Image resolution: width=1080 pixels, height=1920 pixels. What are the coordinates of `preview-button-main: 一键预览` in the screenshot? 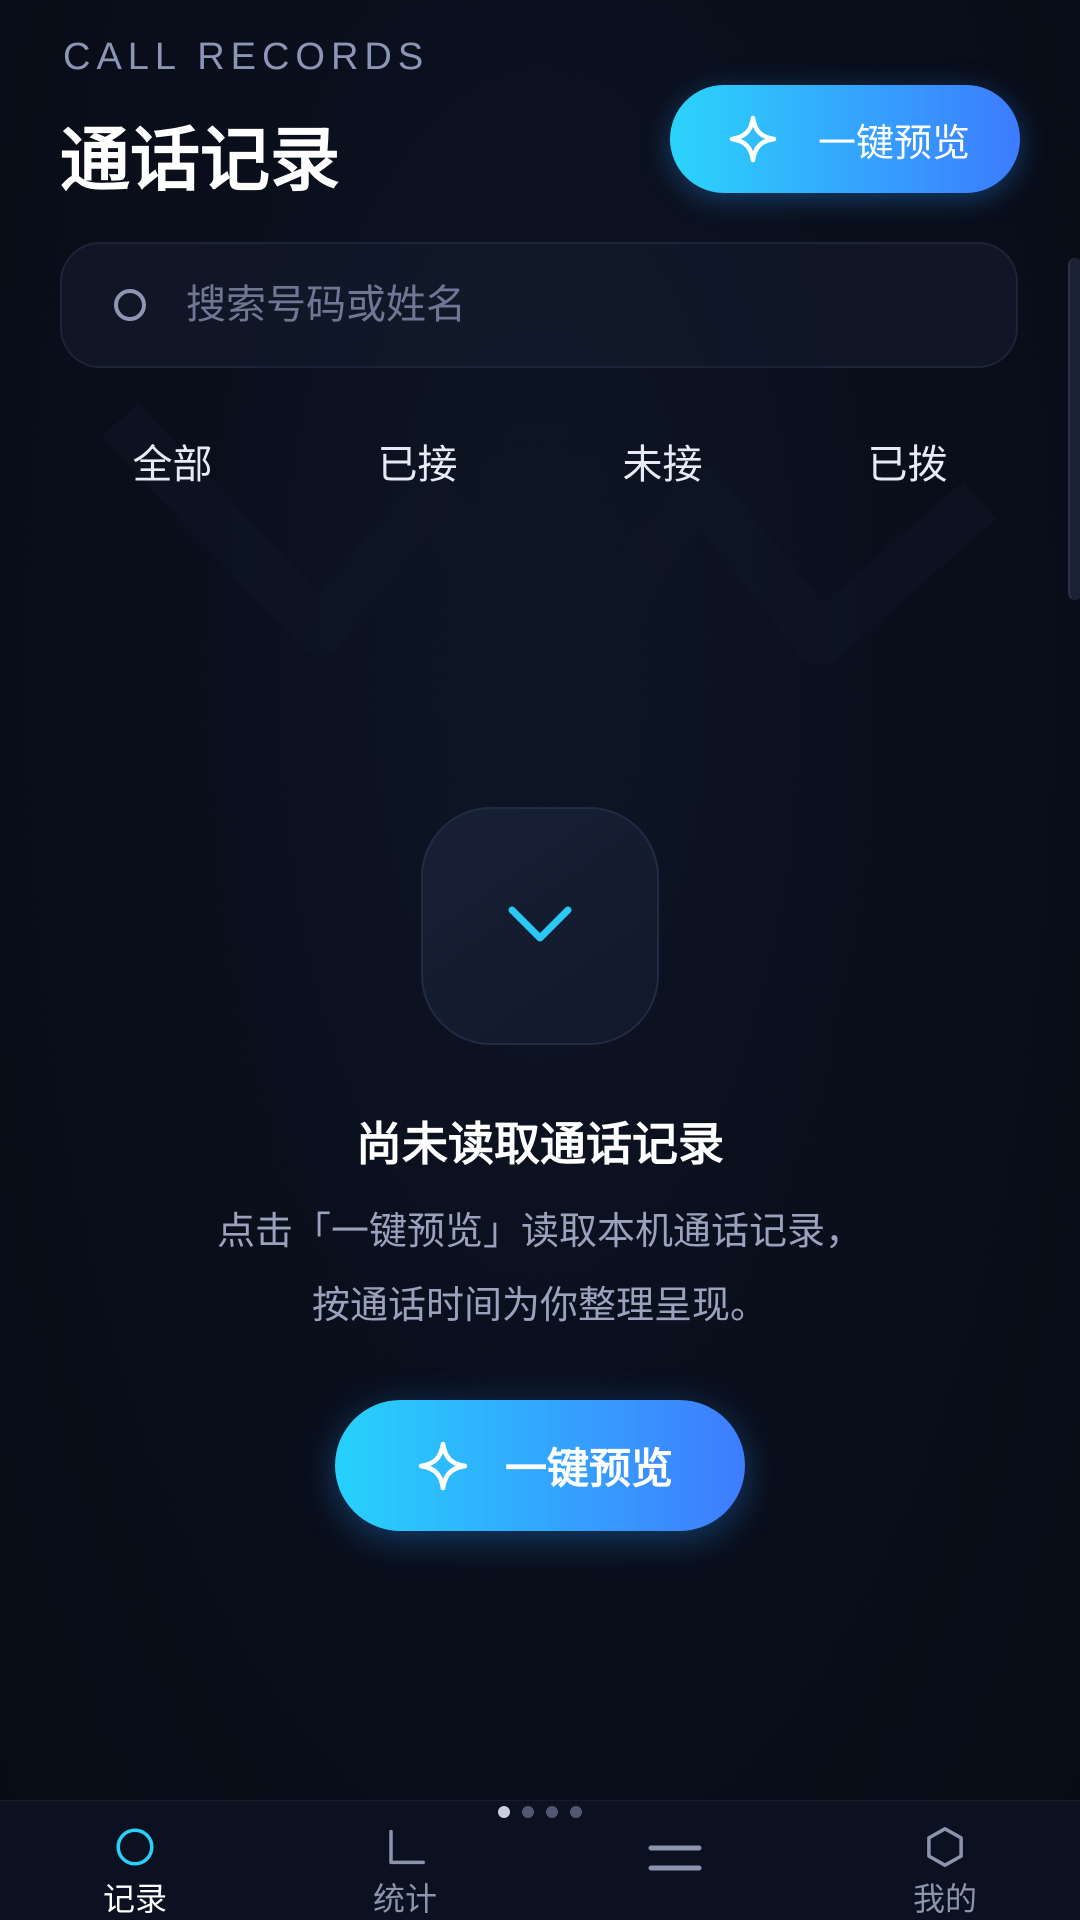 It's located at (540, 1465).